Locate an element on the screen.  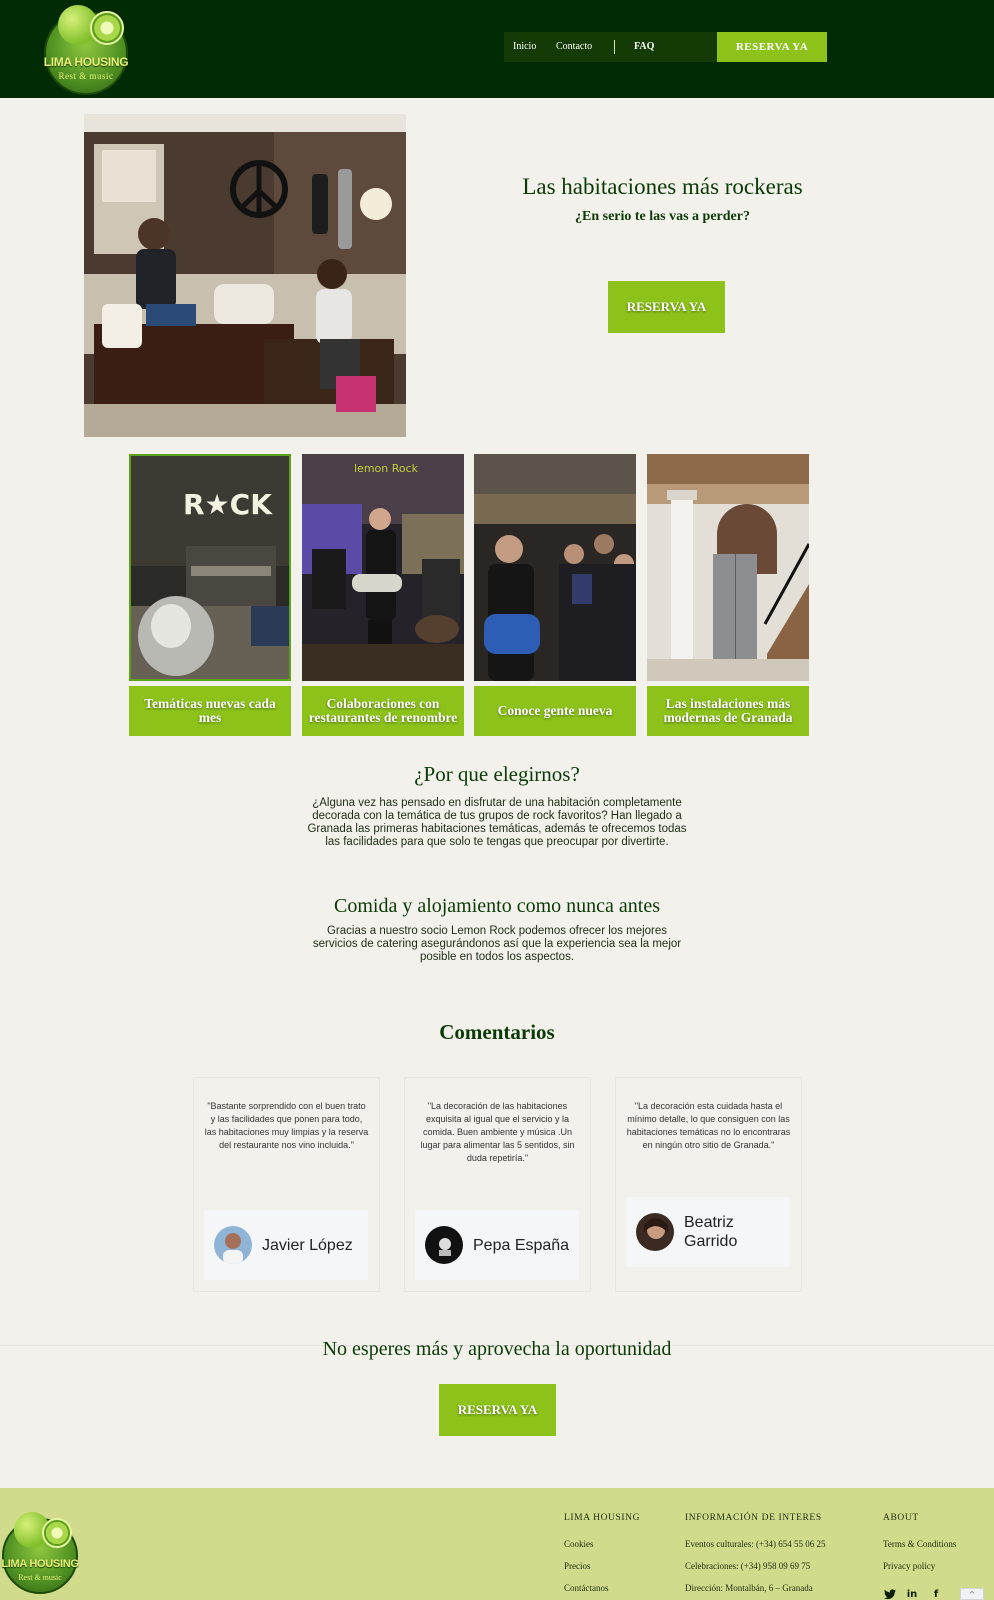
feature-image-facilities is located at coordinates (728, 567).